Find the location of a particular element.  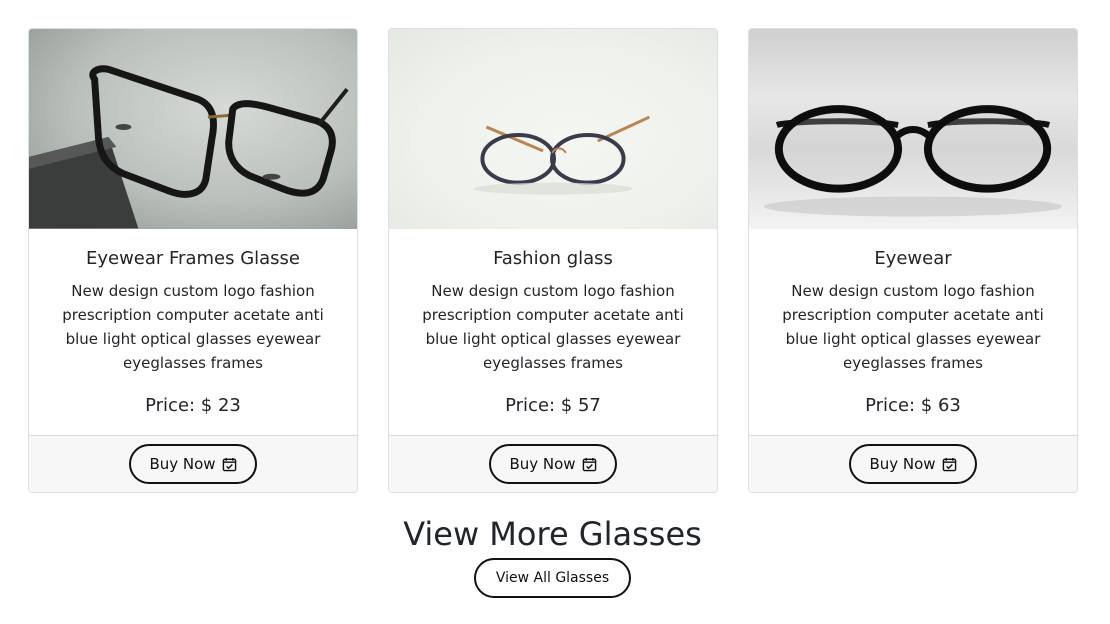

product-price: Price: $ 23 is located at coordinates (193, 405).